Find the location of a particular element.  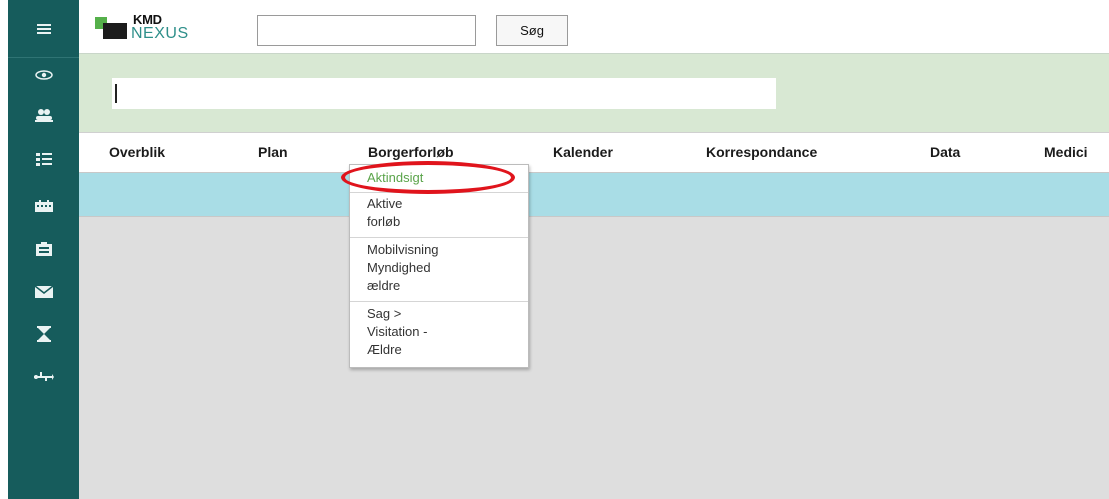

case-icon is located at coordinates (43, 249).